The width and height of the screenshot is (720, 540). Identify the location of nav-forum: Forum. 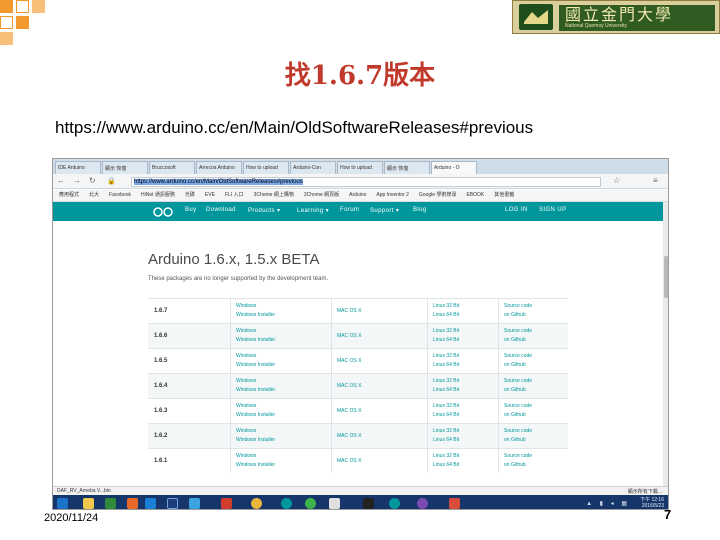
(349, 210).